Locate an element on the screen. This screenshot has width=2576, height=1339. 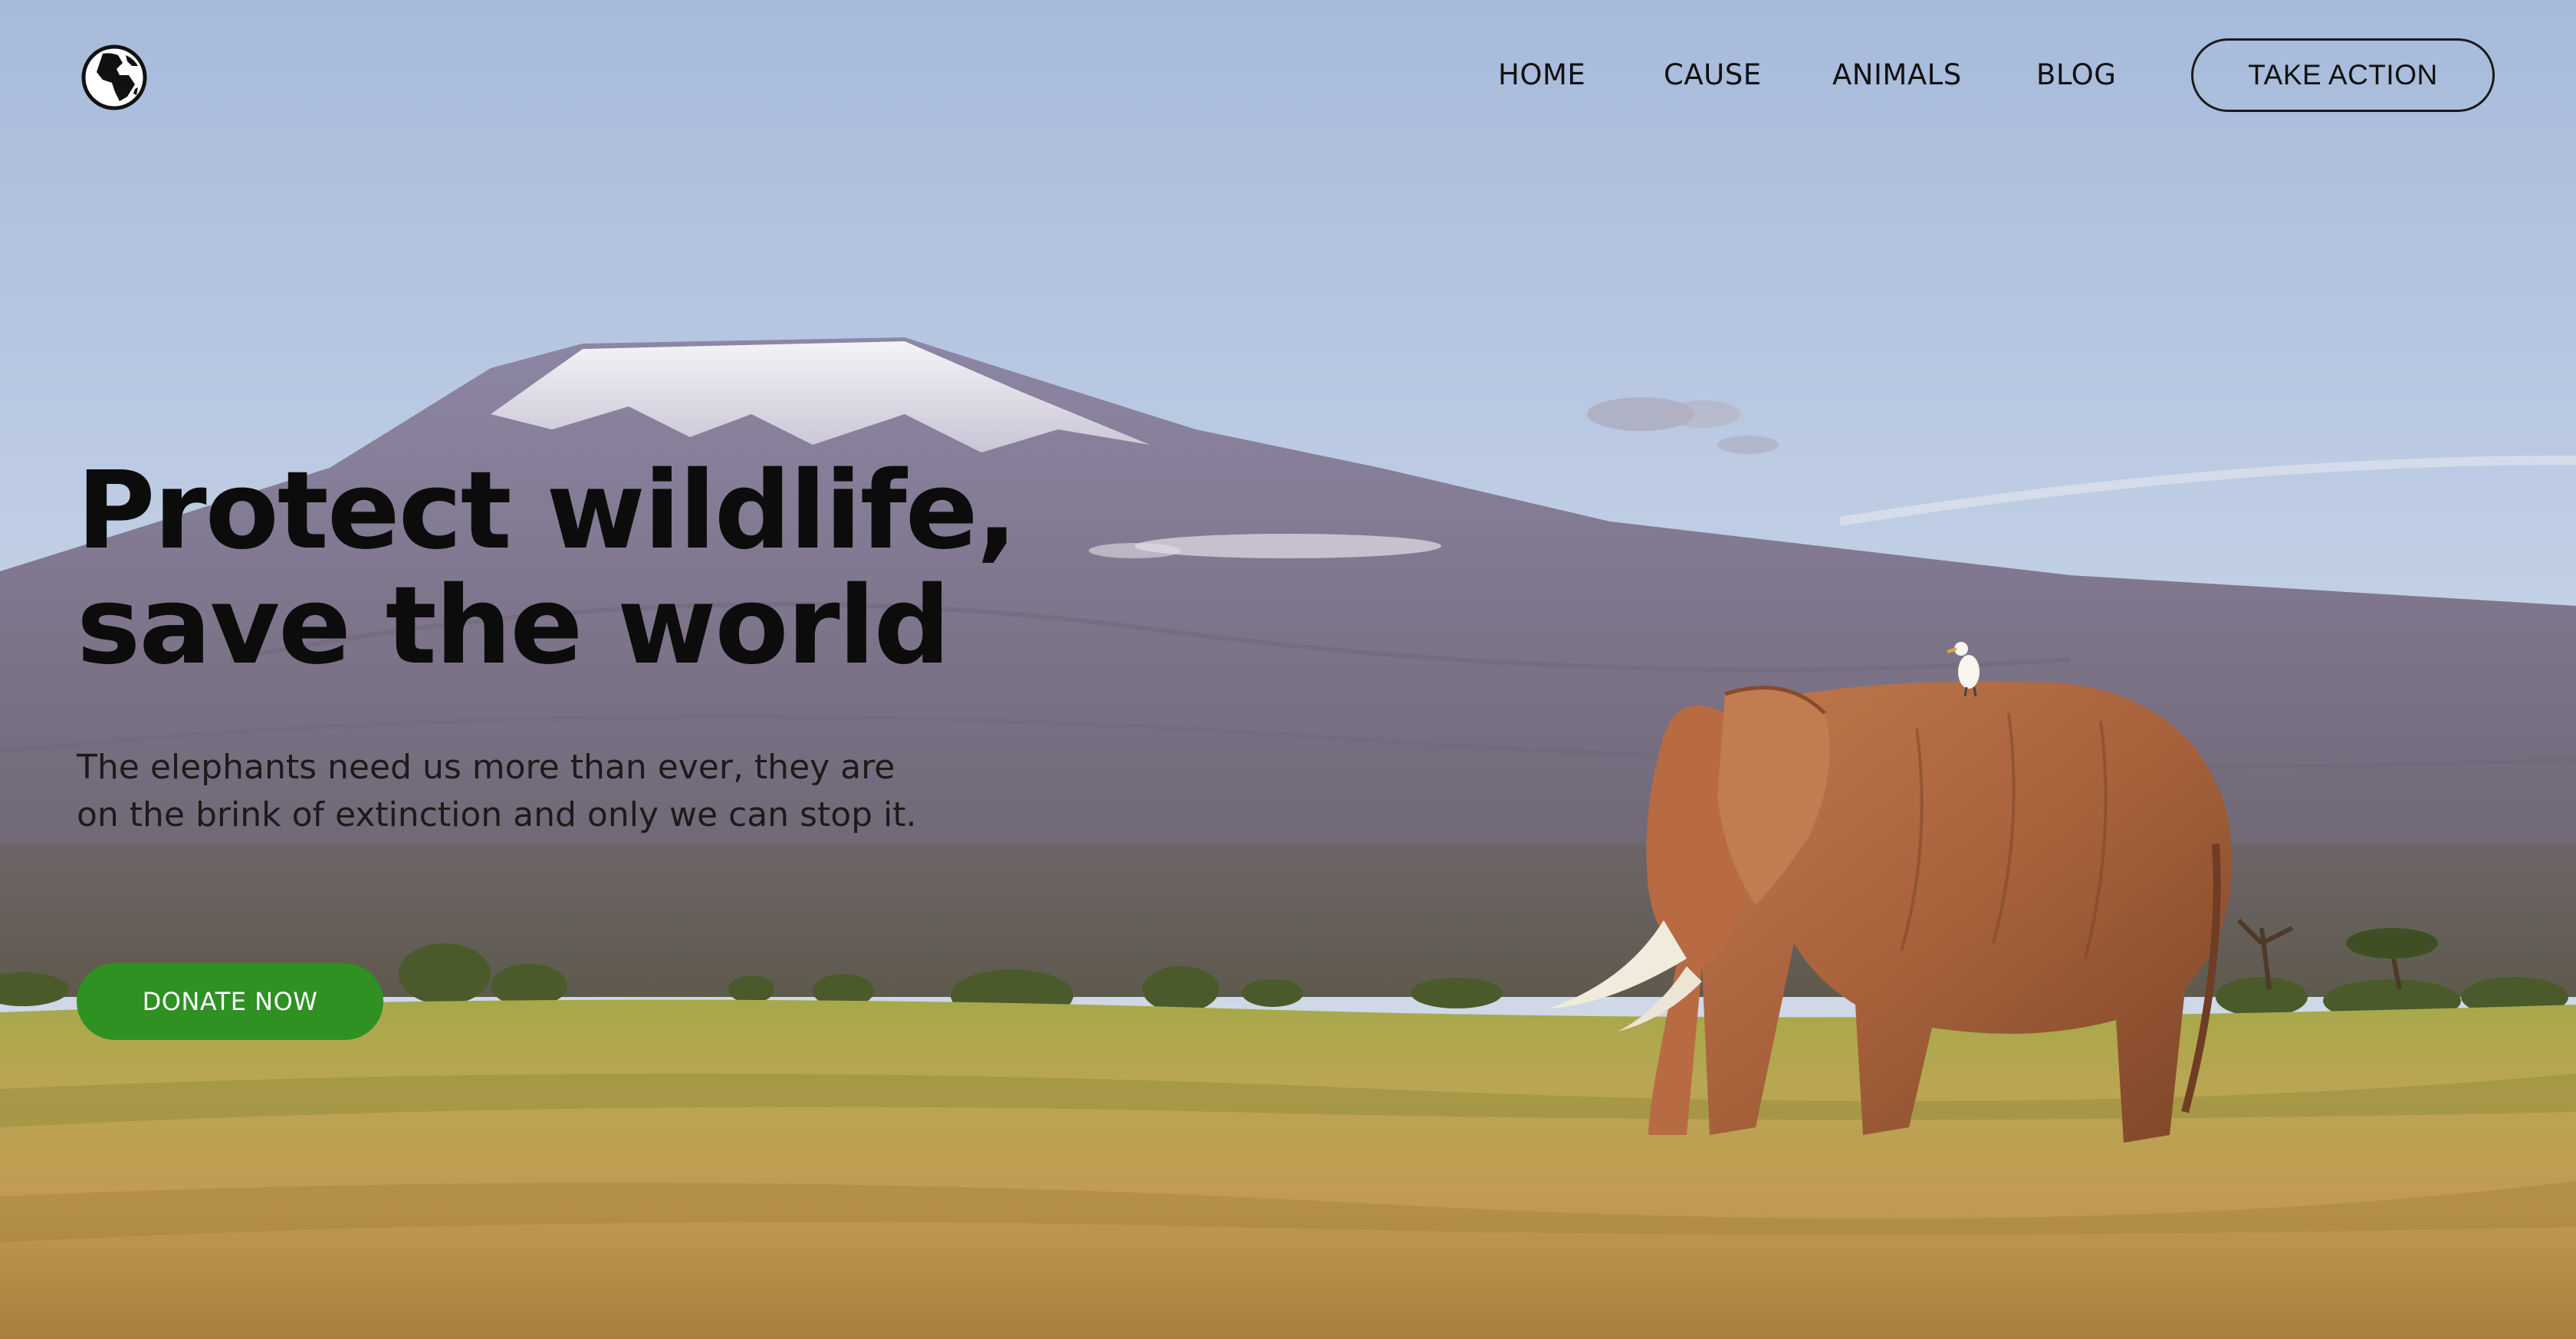
nav-item-home: HOME is located at coordinates (1542, 74).